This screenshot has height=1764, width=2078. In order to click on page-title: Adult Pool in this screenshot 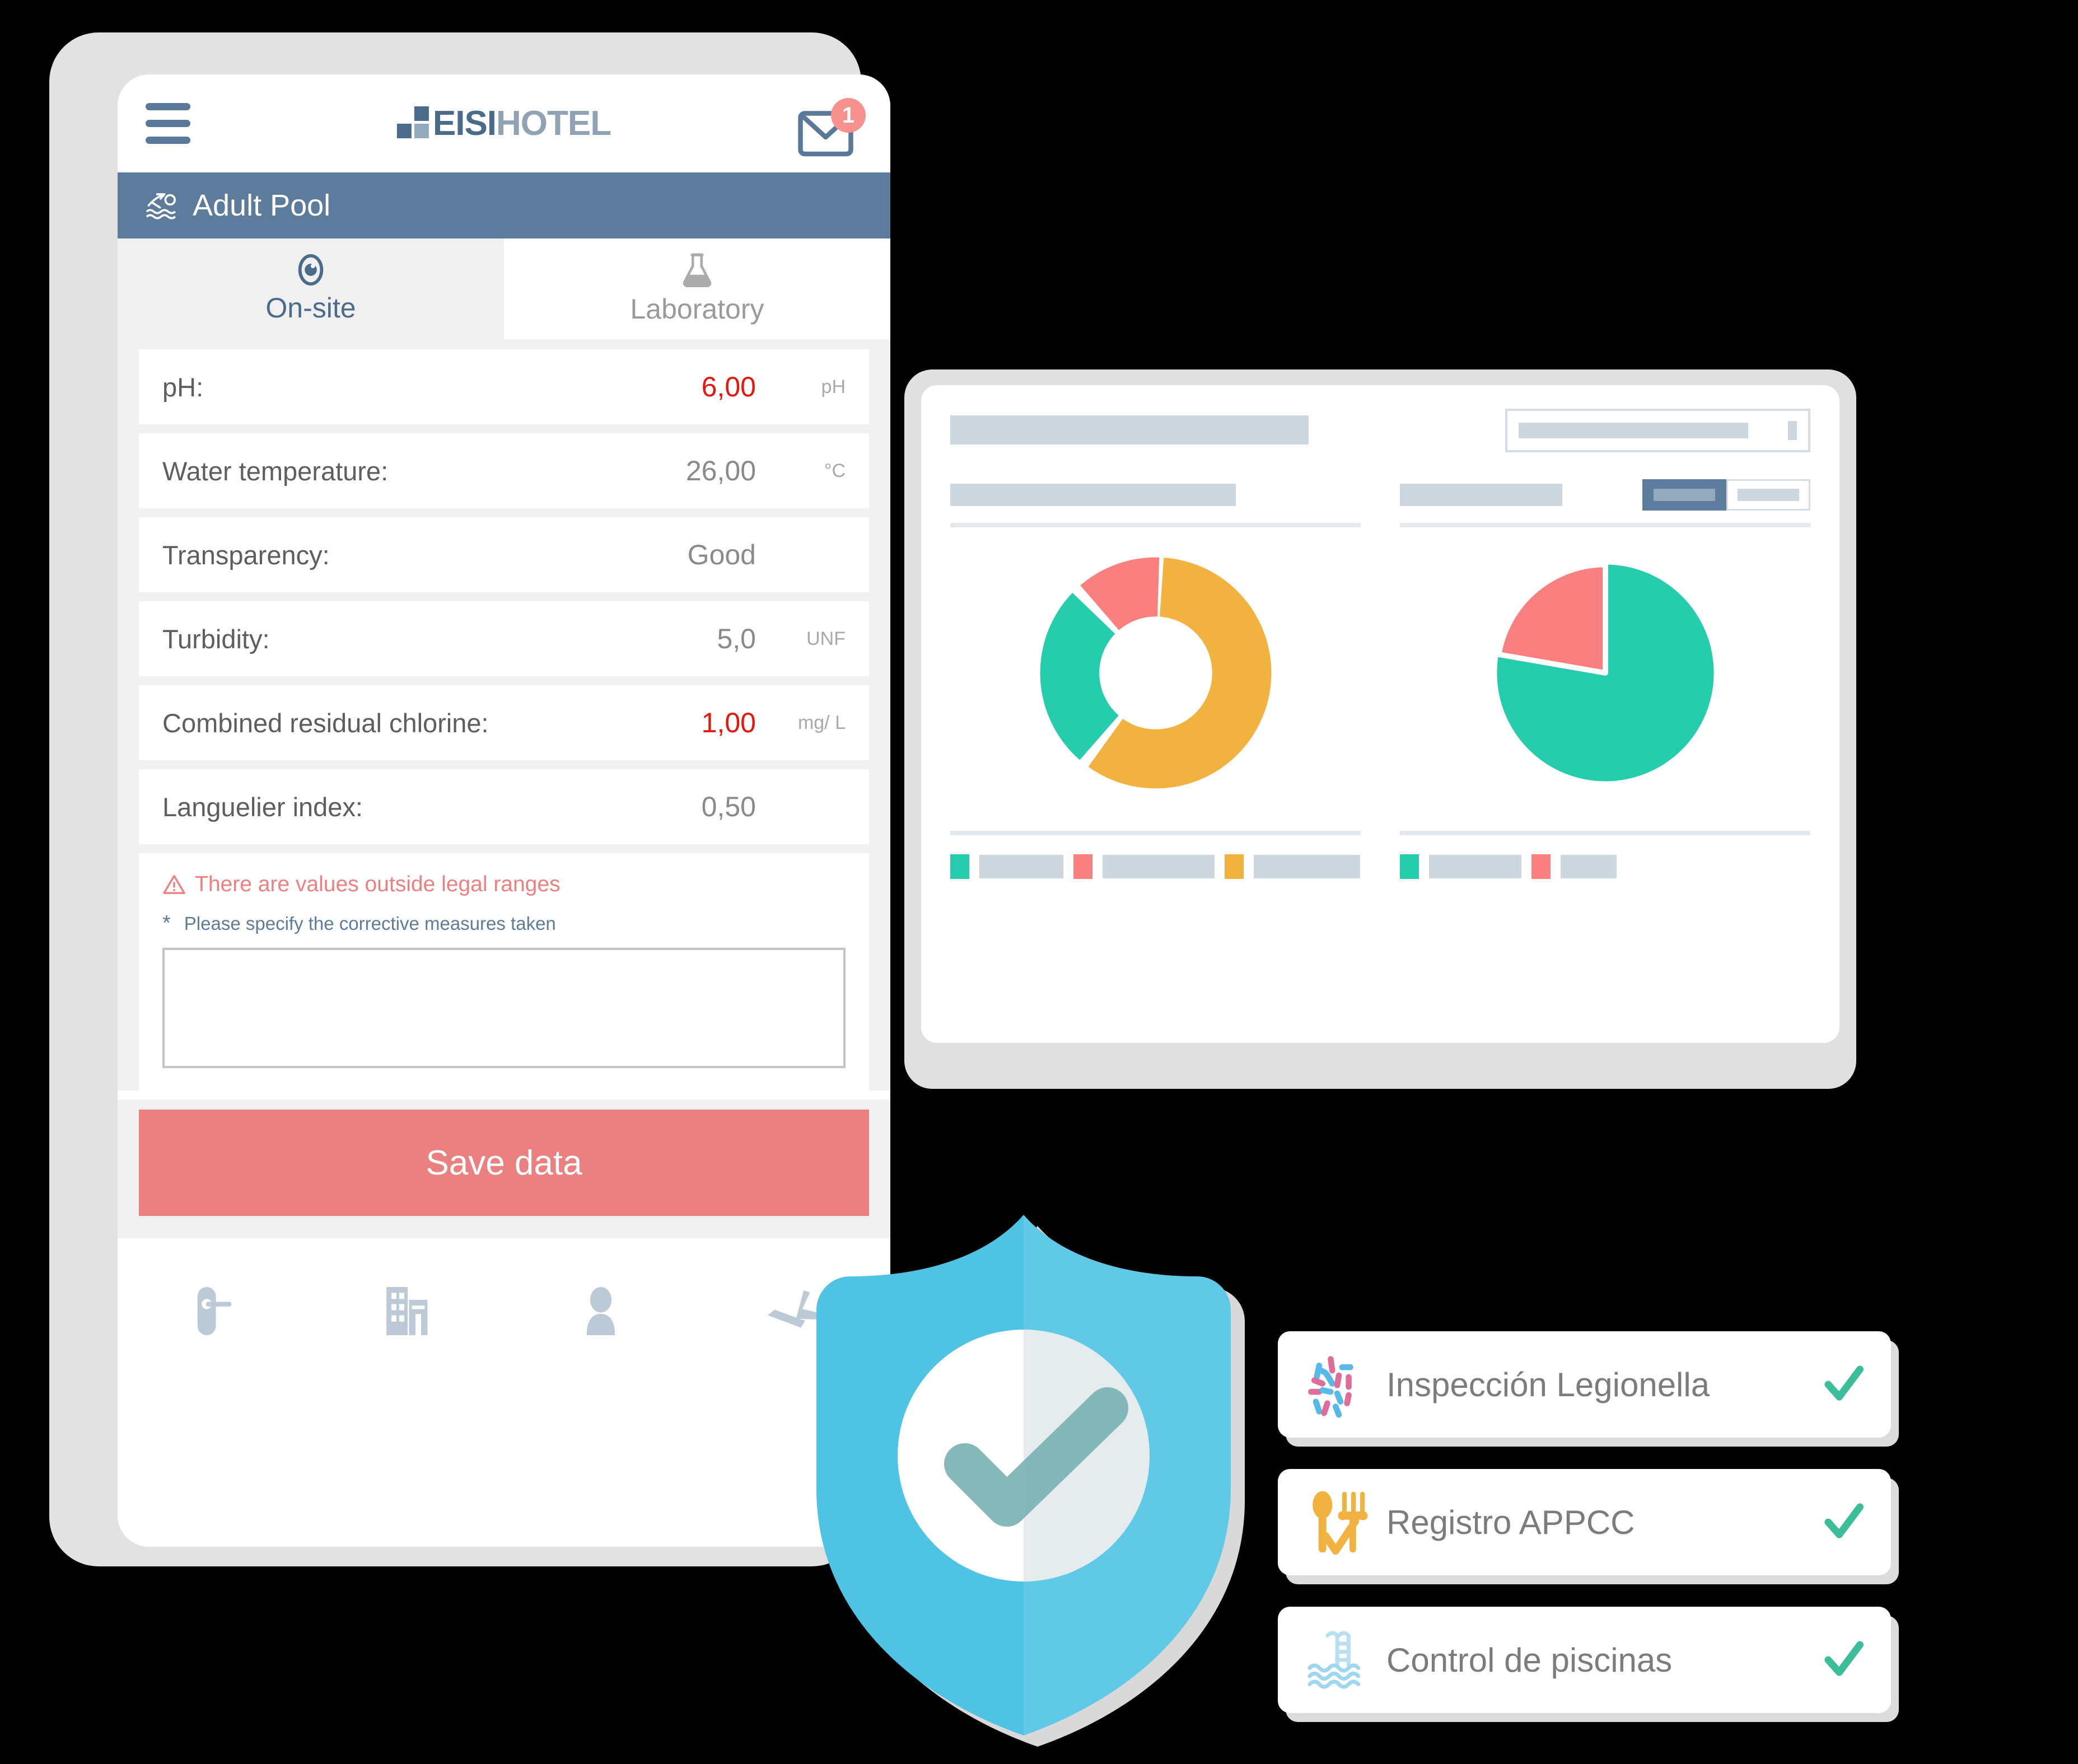, I will do `click(262, 206)`.